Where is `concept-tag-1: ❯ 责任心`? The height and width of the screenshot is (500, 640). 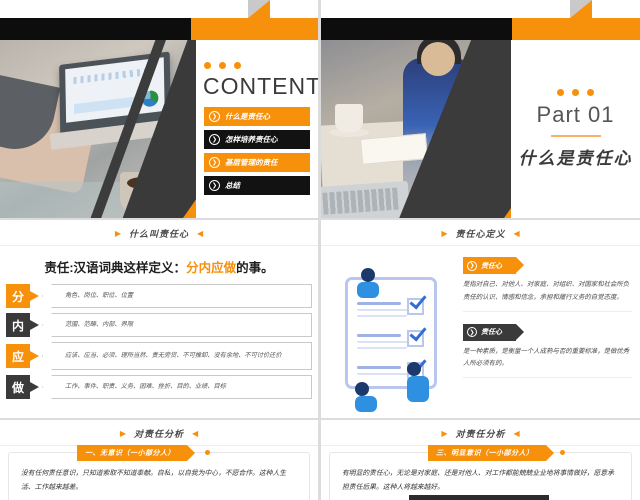 concept-tag-1: ❯ 责任心 is located at coordinates (493, 265).